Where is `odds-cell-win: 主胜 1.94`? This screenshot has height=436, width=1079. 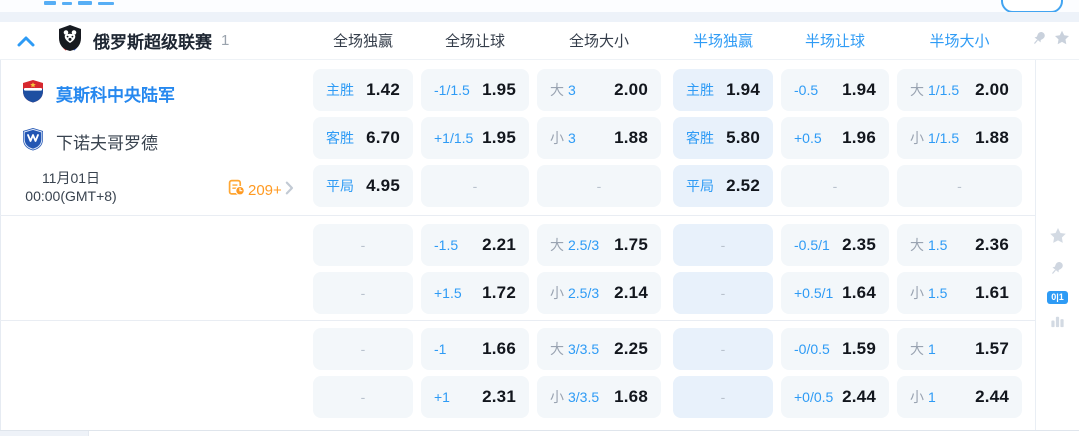
odds-cell-win: 主胜 1.94 is located at coordinates (723, 90).